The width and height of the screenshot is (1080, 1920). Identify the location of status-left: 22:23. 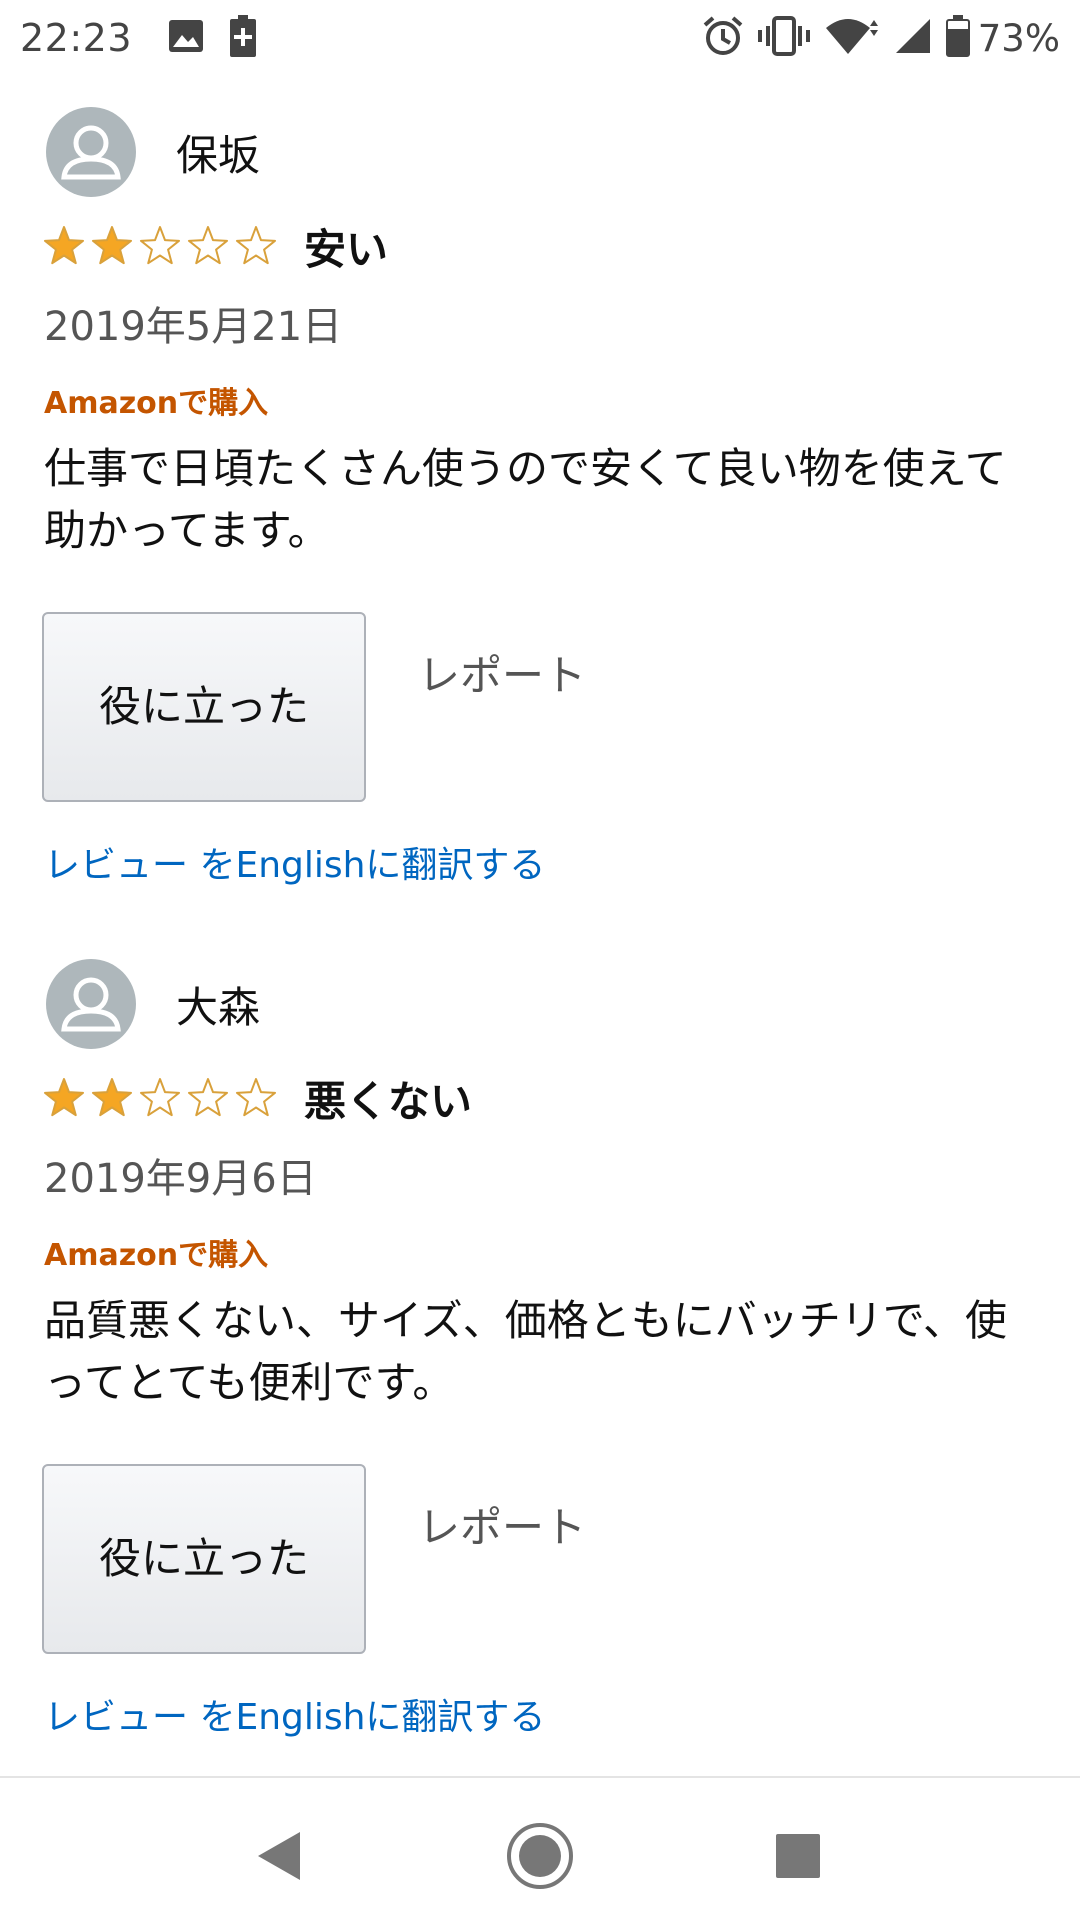
(151, 38).